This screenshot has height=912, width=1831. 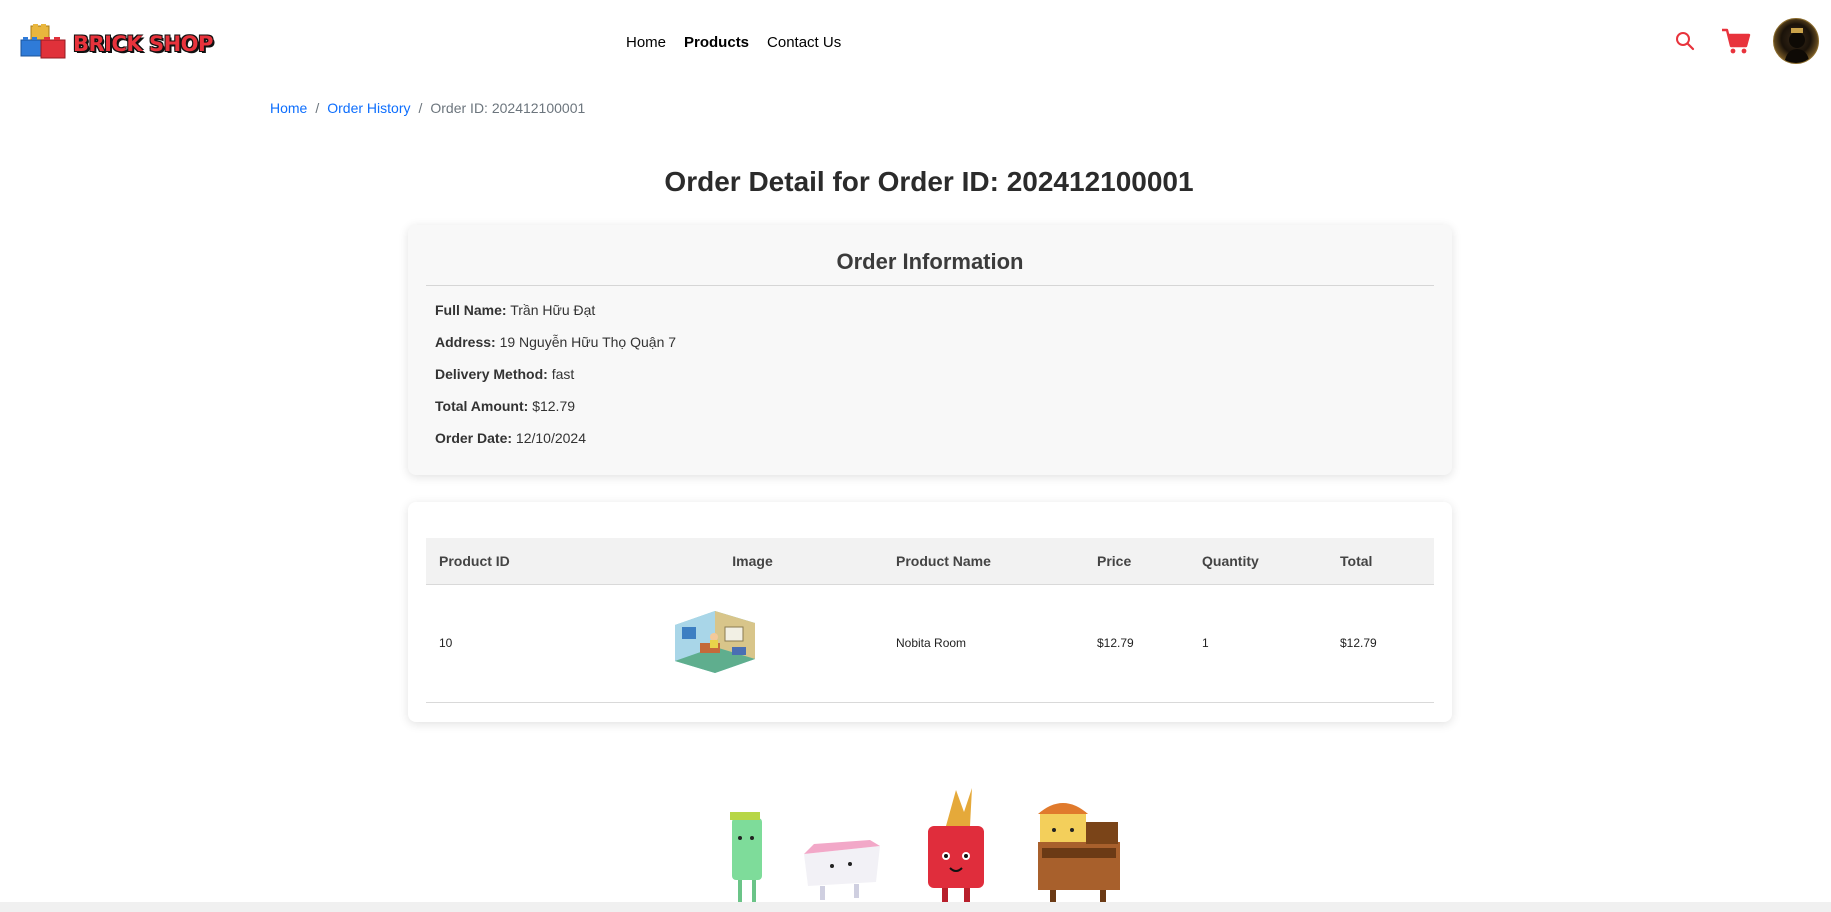 I want to click on site-header: BRICK SHOP Home Products Contact Us, so click(x=915, y=43).